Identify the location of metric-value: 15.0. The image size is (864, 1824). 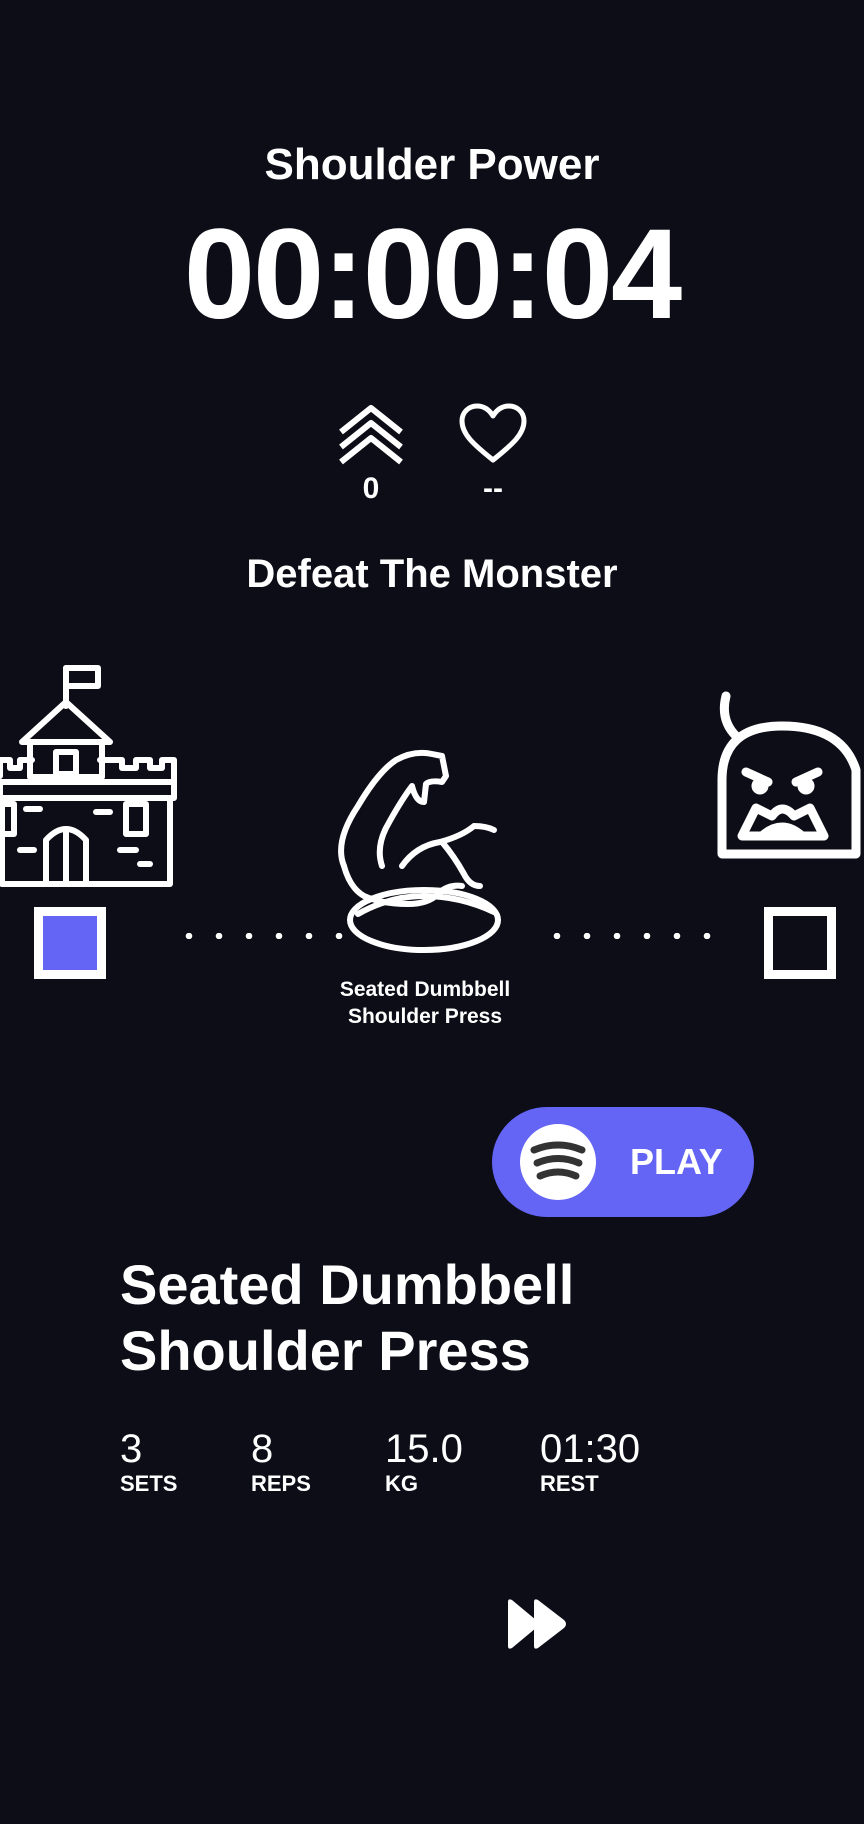
(424, 1449).